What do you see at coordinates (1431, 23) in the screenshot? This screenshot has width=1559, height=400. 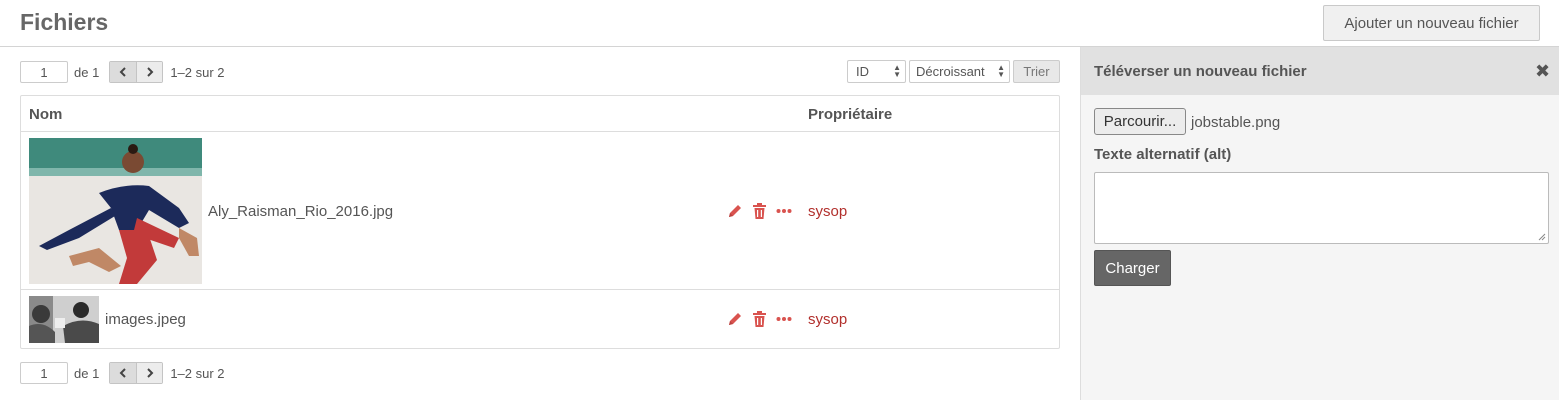 I see `add-new-file-button: Ajouter un nouveau fichier` at bounding box center [1431, 23].